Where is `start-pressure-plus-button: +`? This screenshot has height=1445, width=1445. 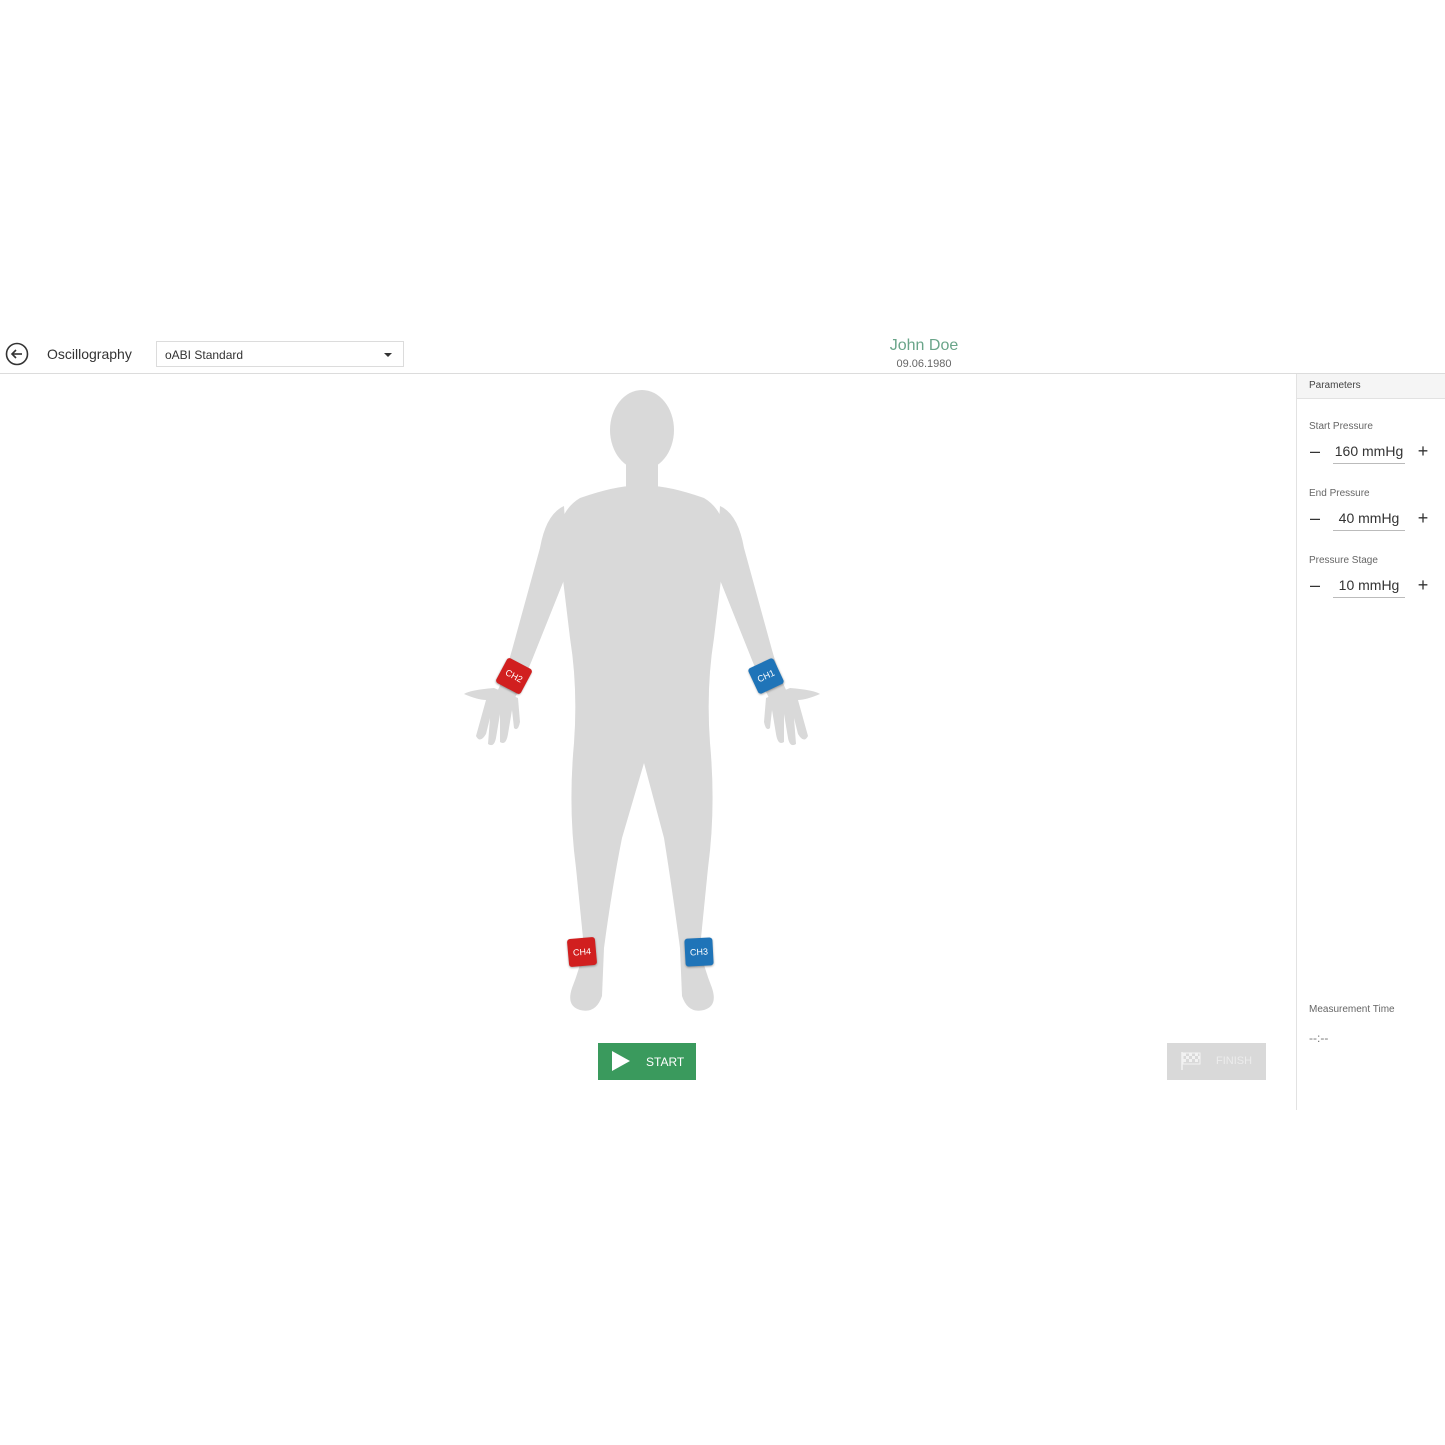
start-pressure-plus-button: + is located at coordinates (1423, 451).